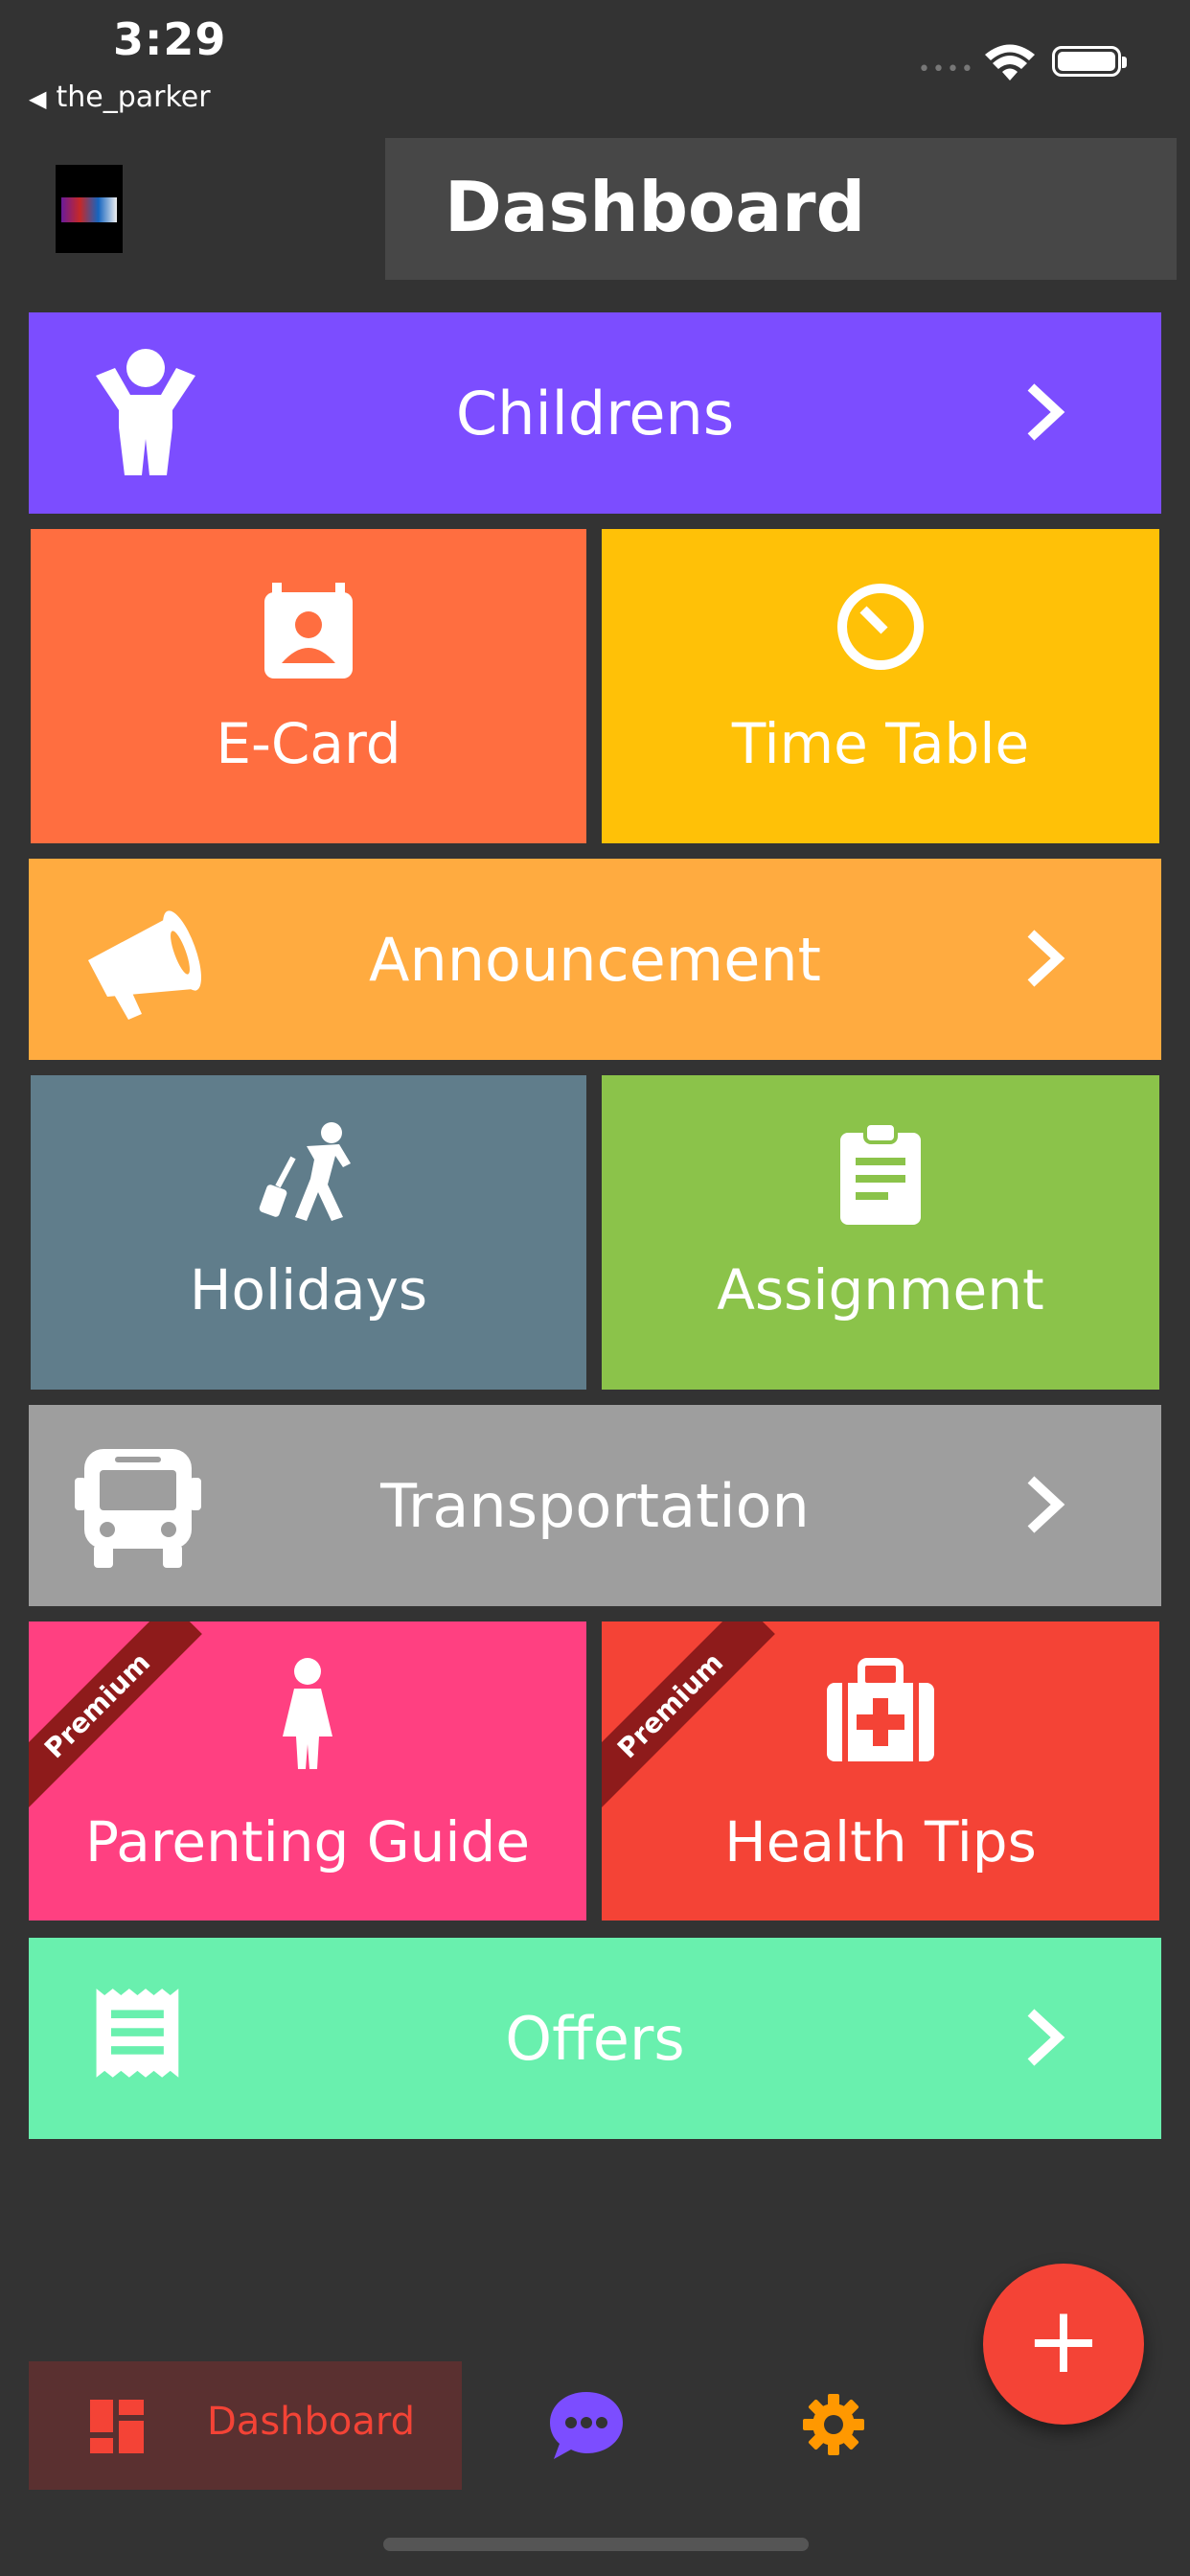  Describe the element at coordinates (309, 1232) in the screenshot. I see `holidays-tile: Holidays` at that location.